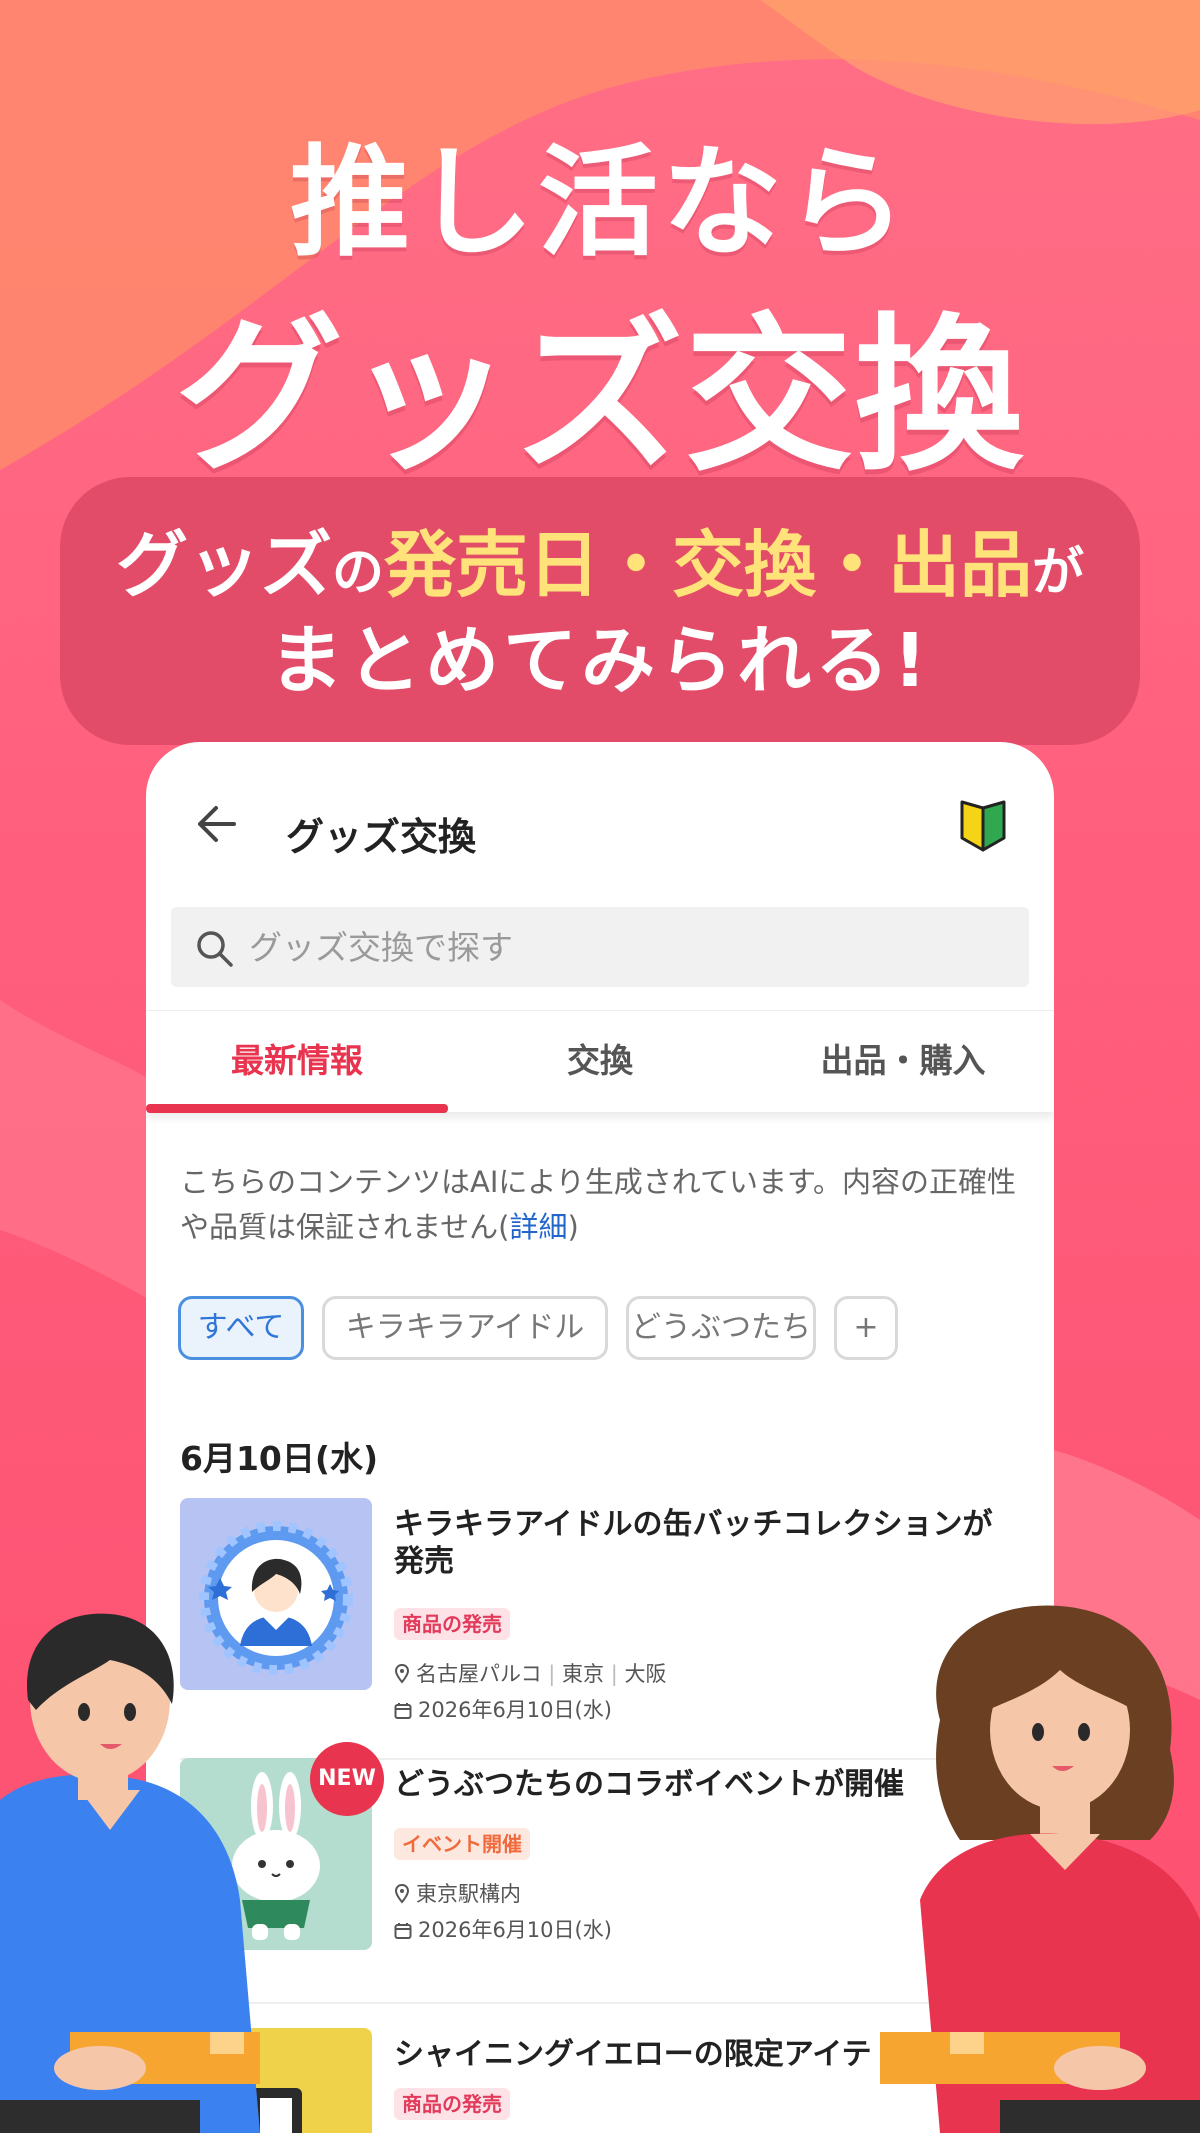  I want to click on active-tab-indicator, so click(297, 1108).